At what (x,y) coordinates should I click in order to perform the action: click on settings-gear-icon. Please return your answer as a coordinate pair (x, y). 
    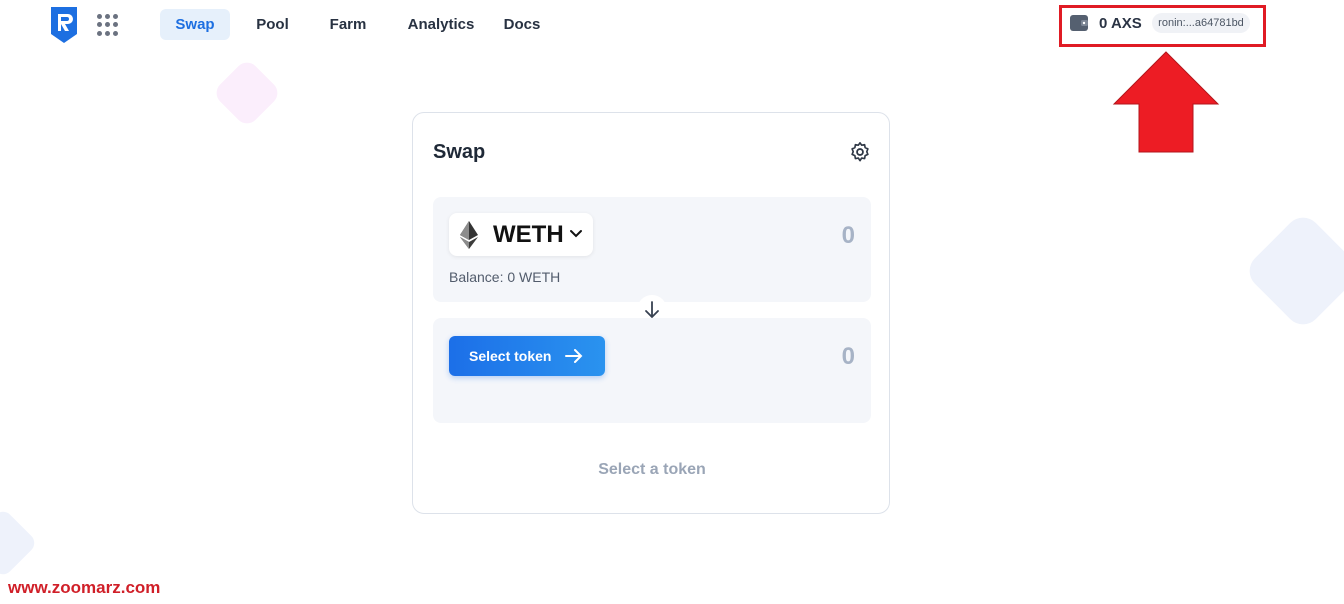
    Looking at the image, I should click on (860, 152).